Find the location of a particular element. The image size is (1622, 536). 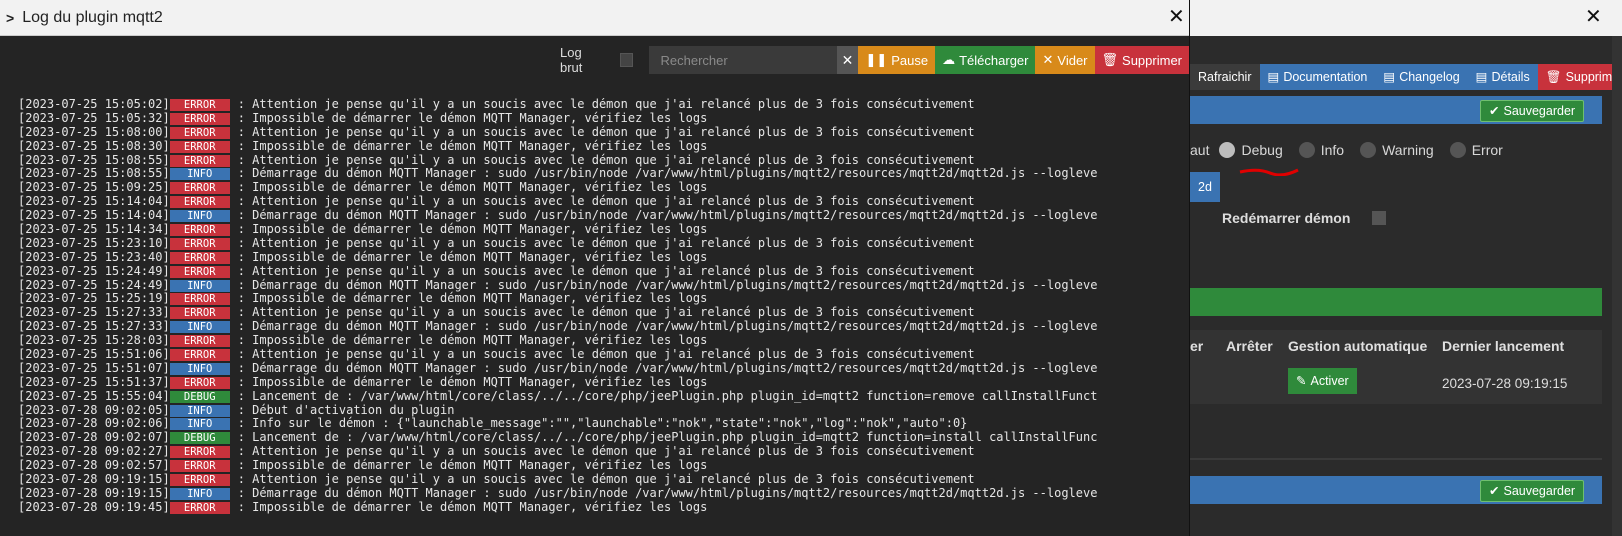

refresh-button: Rafraichir is located at coordinates (1225, 77).